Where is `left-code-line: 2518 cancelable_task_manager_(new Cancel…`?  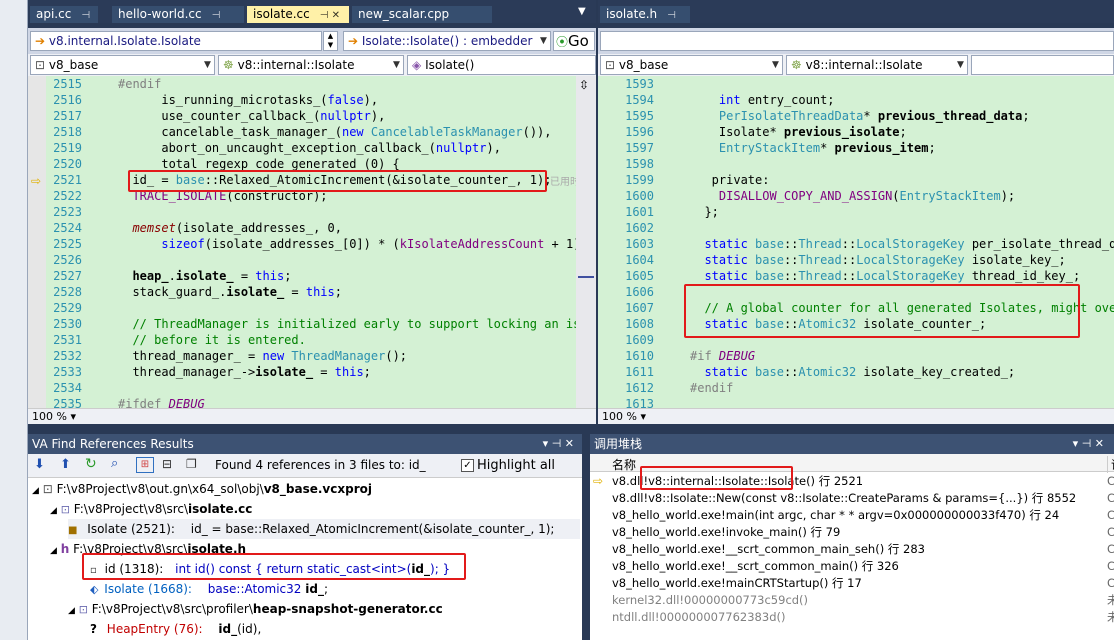
left-code-line: 2518 cancelable_task_manager_(new Cancel… is located at coordinates (302, 132).